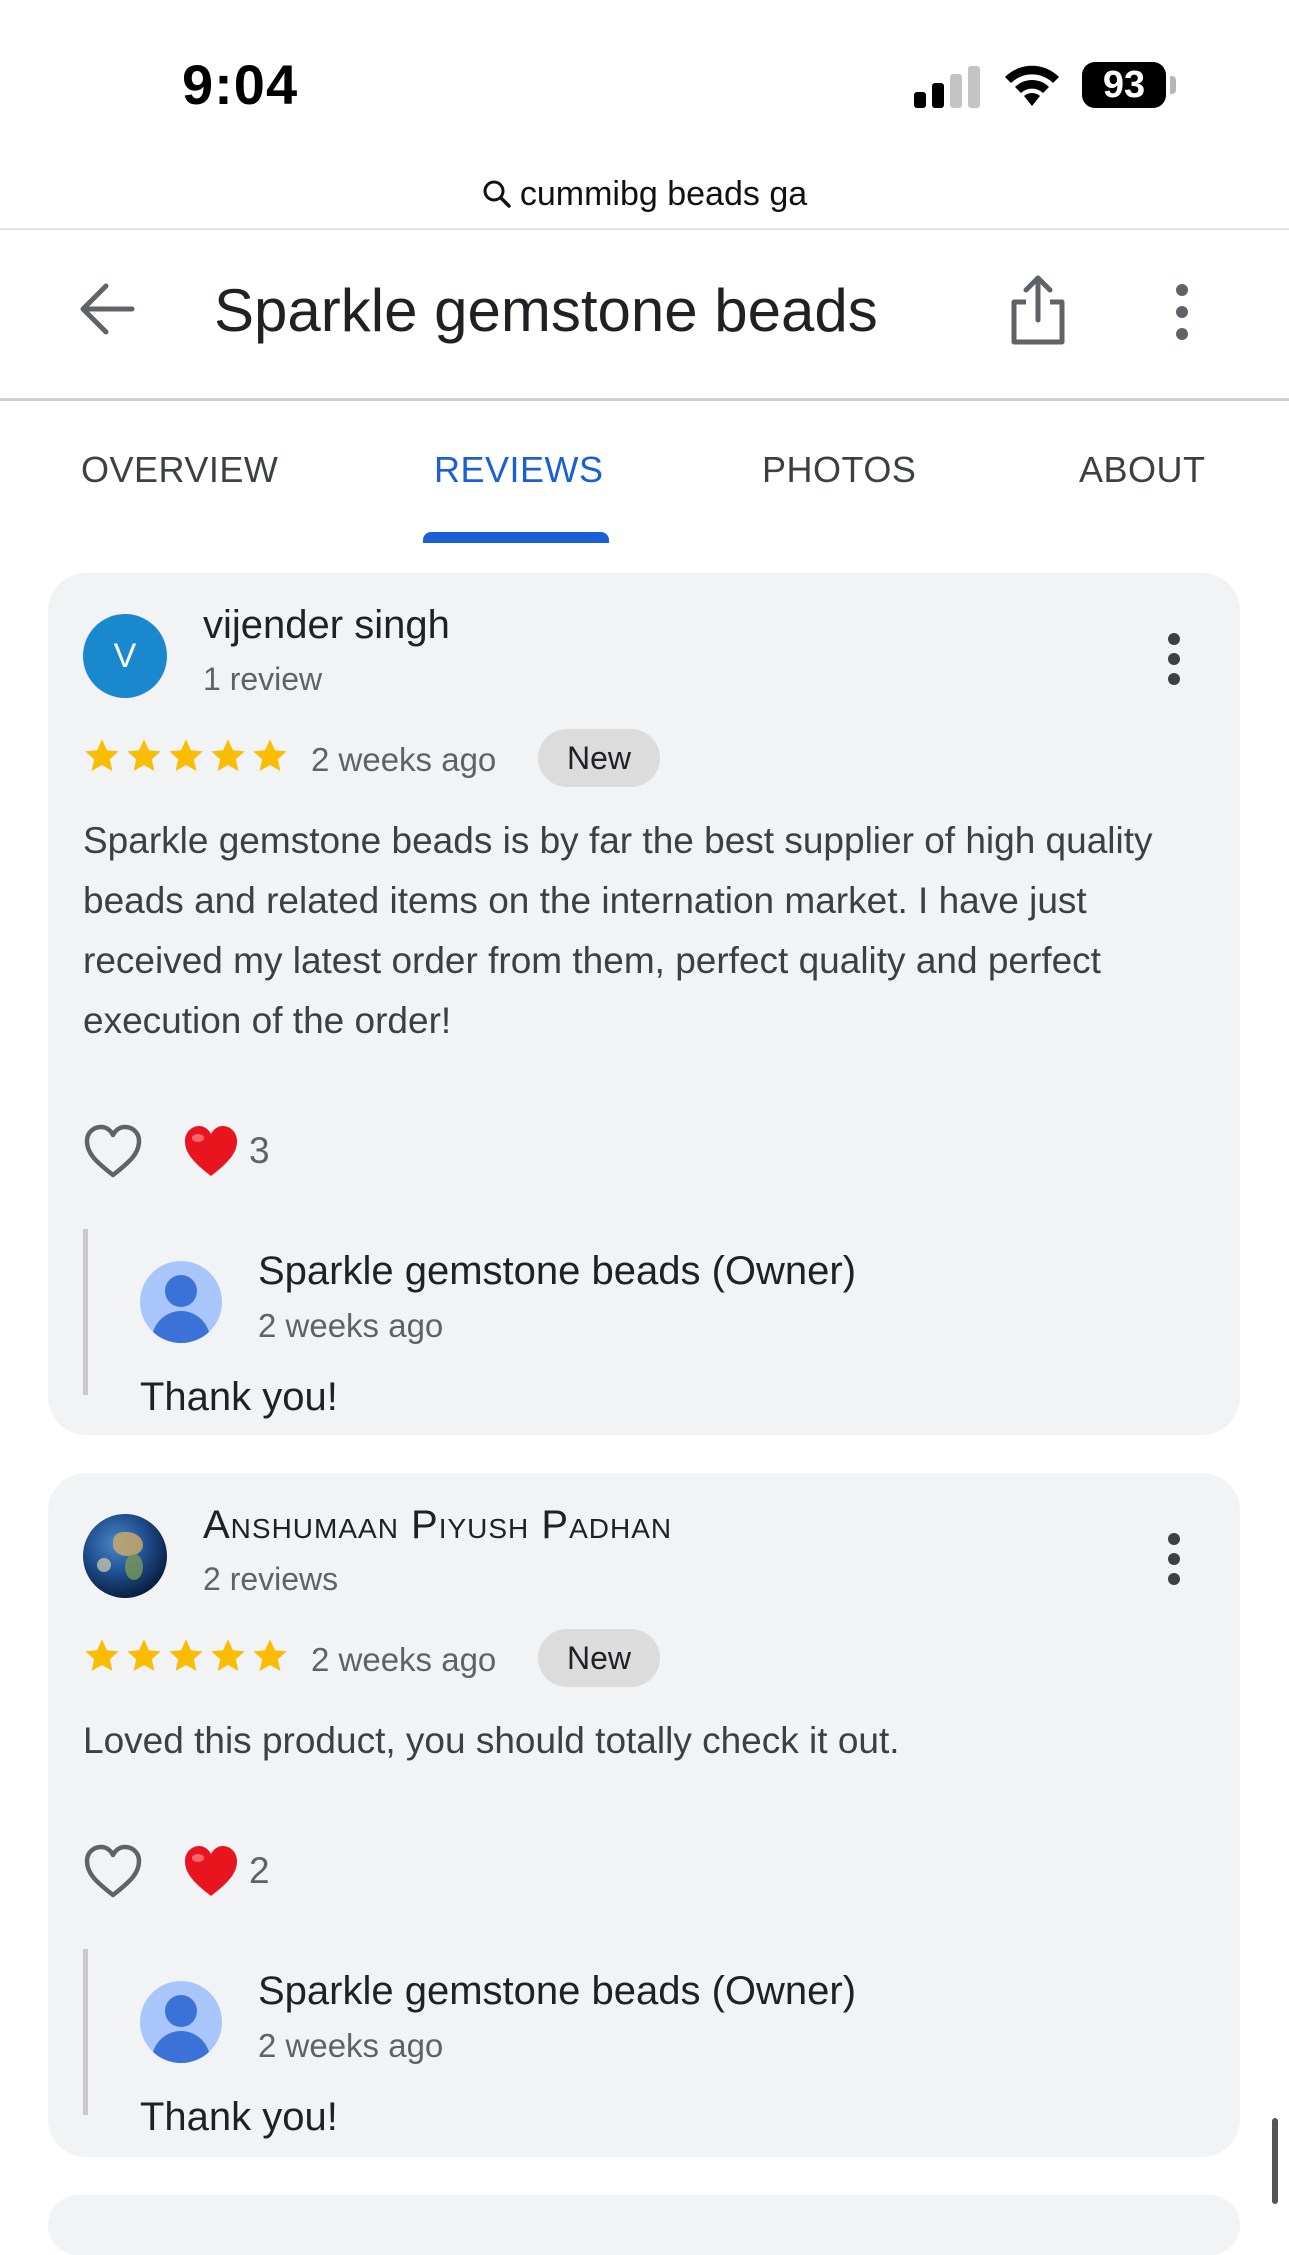 This screenshot has width=1289, height=2255. Describe the element at coordinates (644, 472) in the screenshot. I see `tab-bar: OVERVIEW REVIEWS PHOTOS ABOUT` at that location.